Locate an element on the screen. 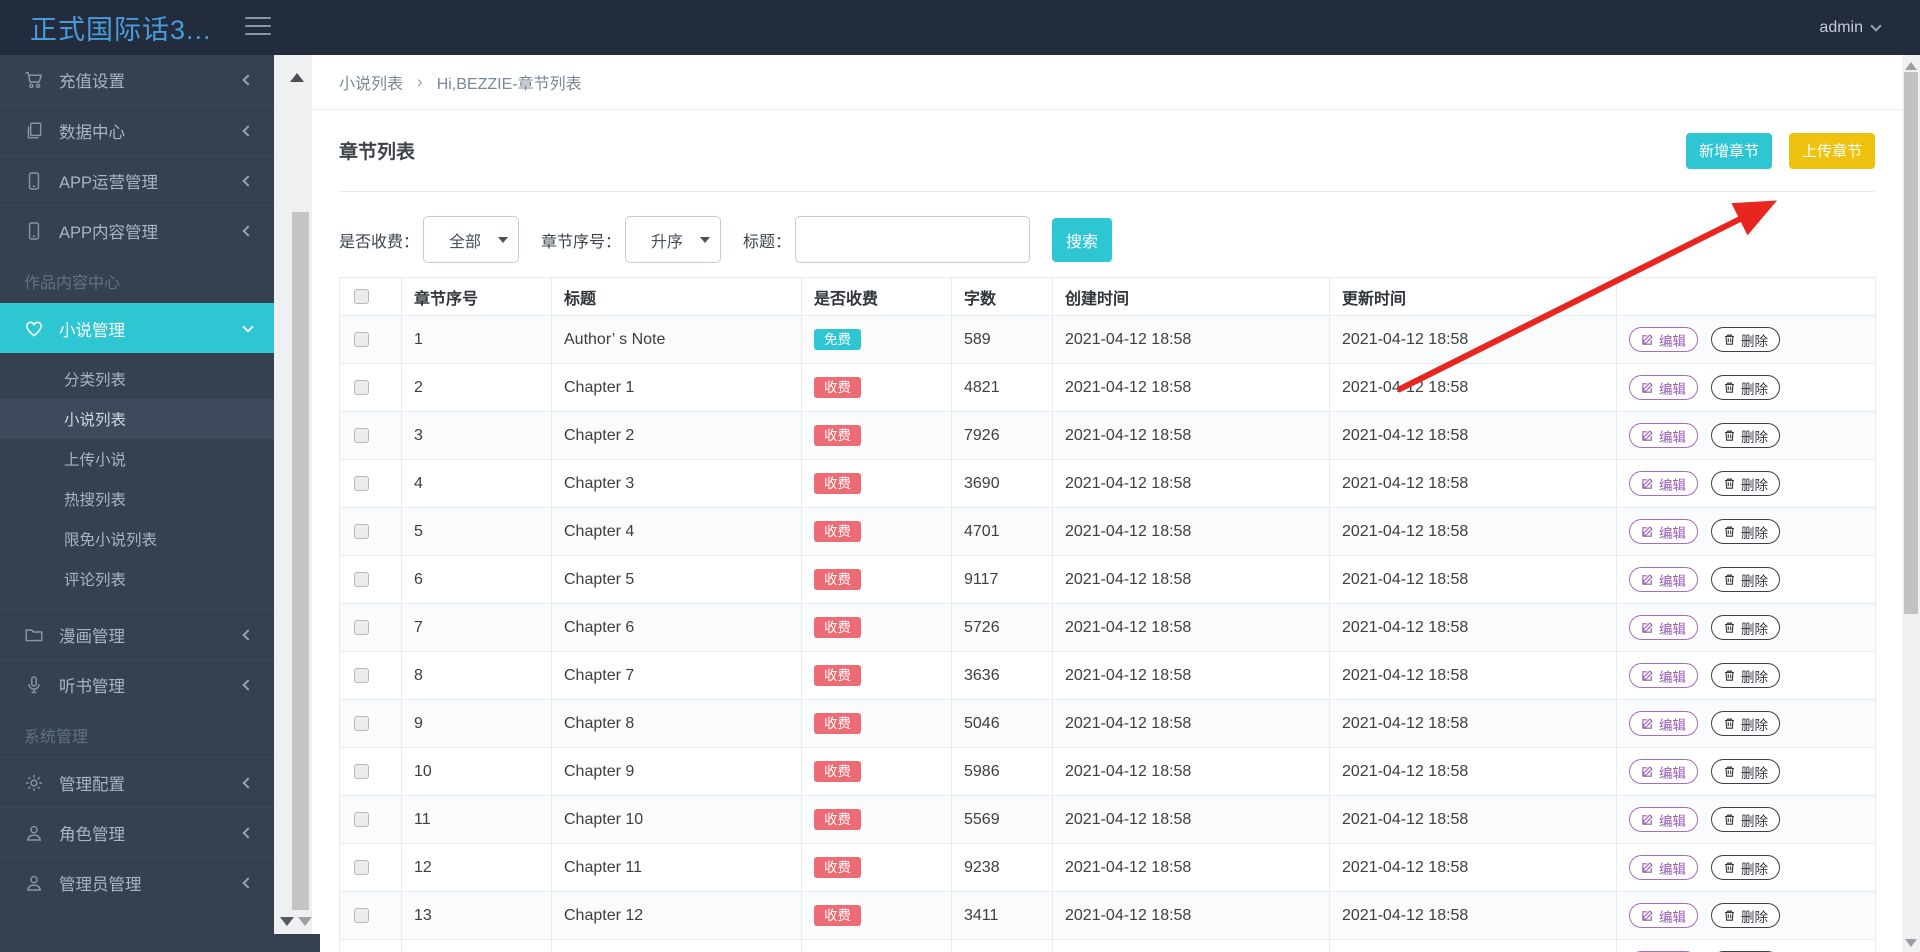  breadcrumb-novel-list: 小说列表 is located at coordinates (371, 82).